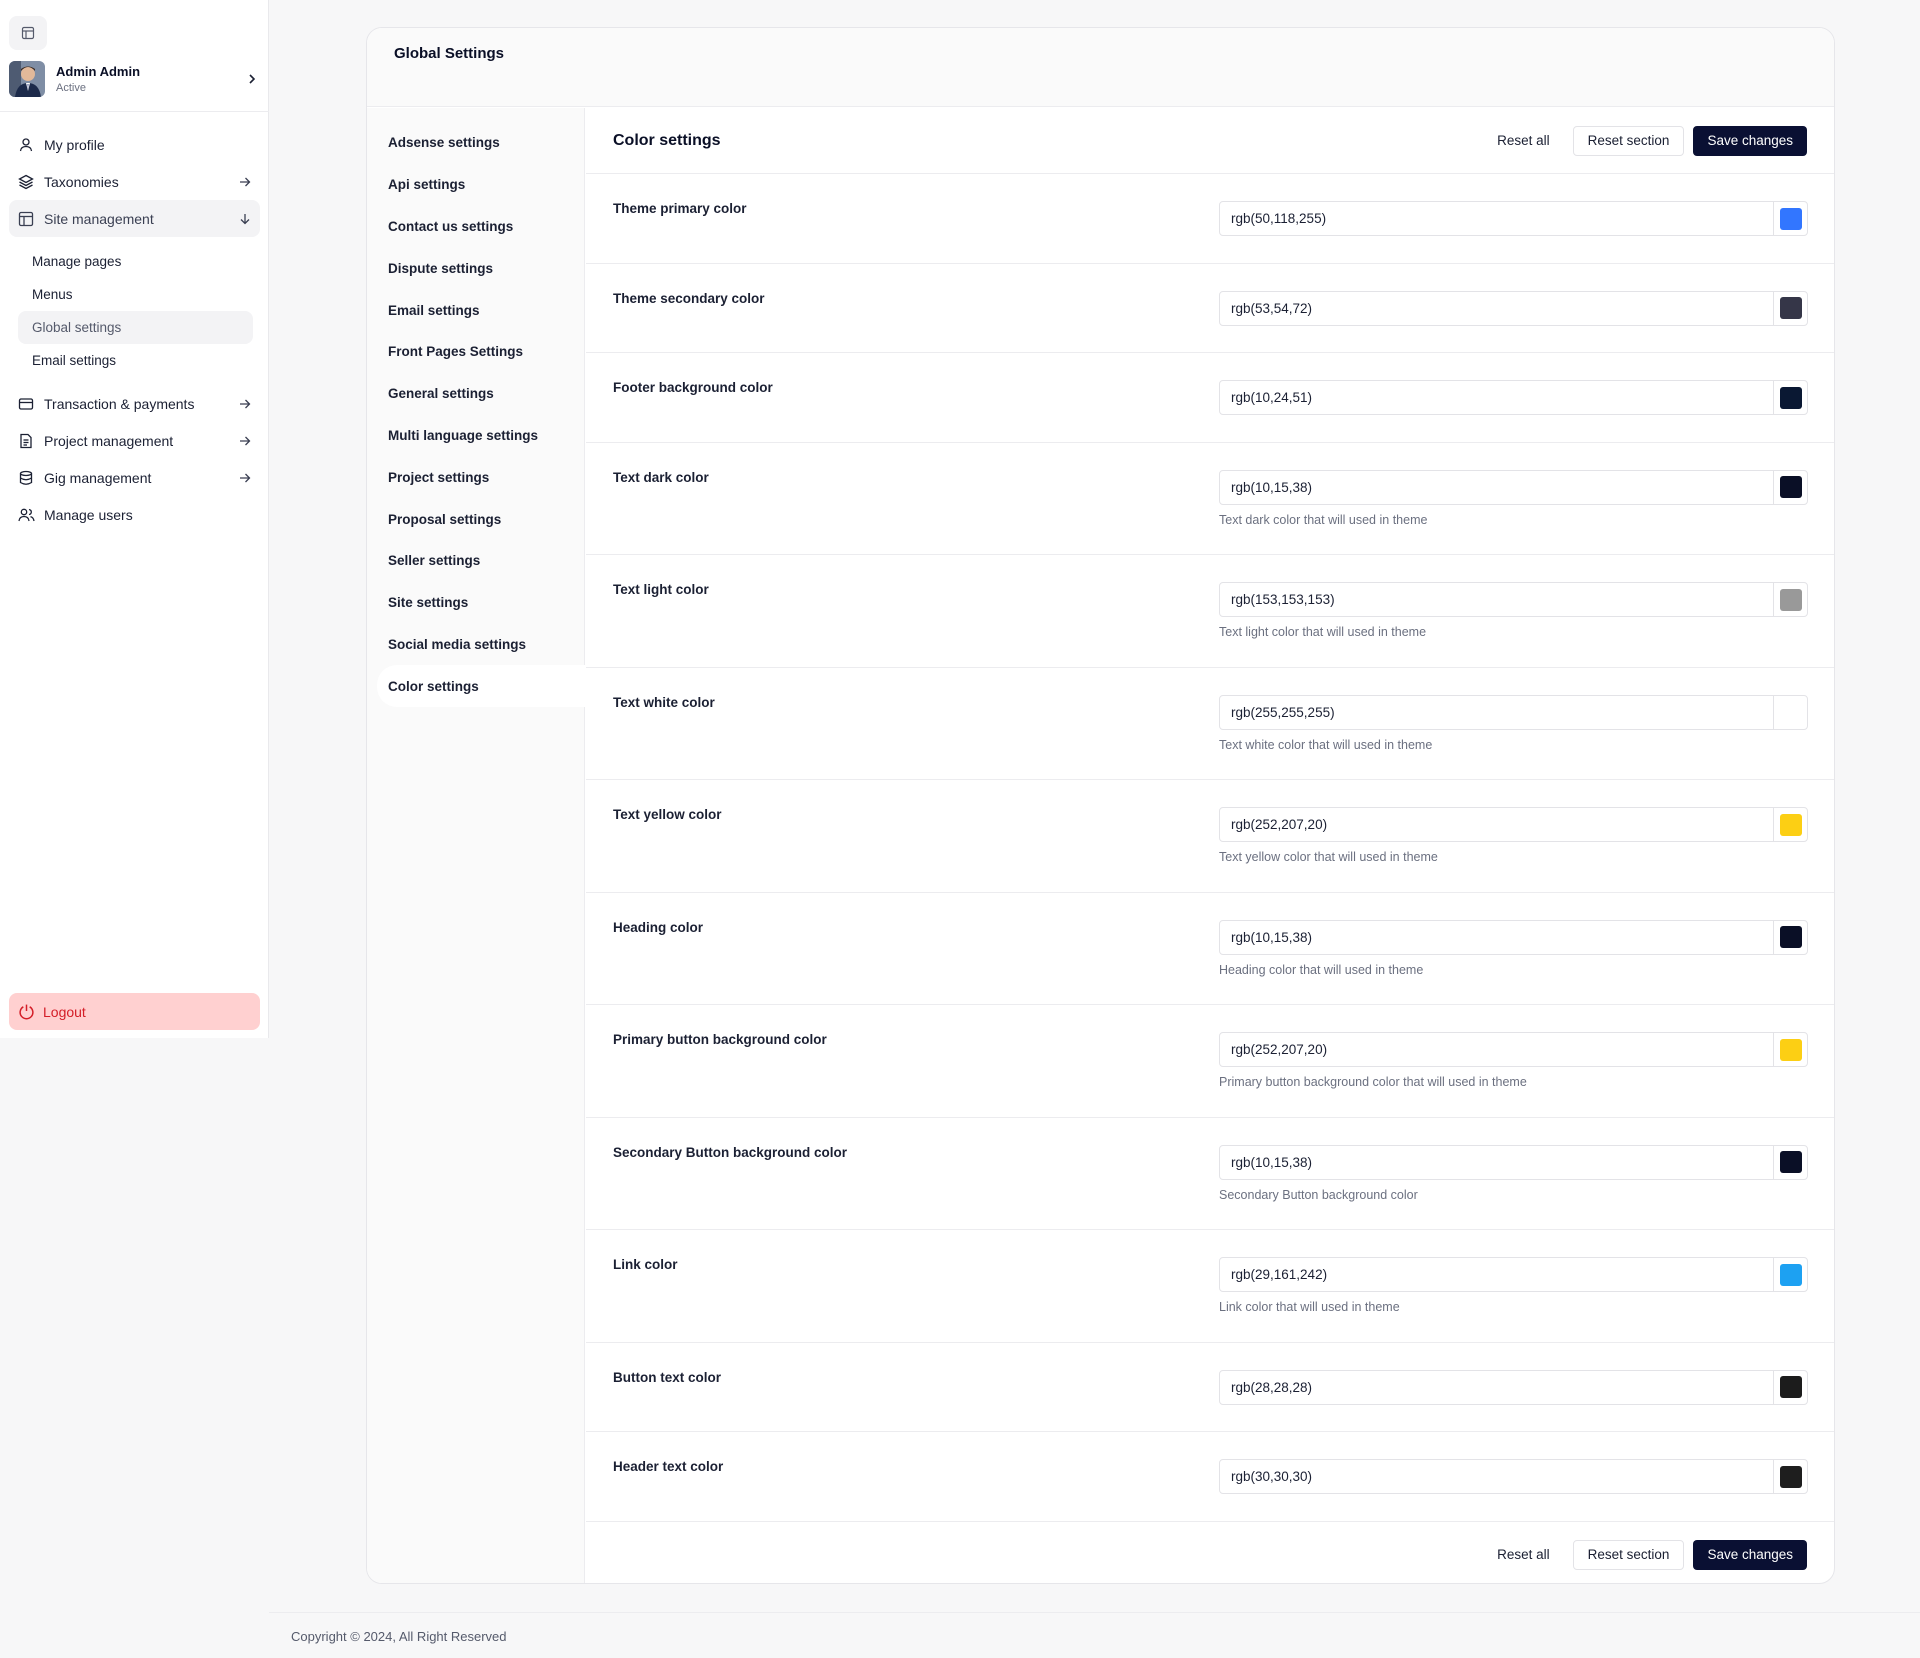  I want to click on arrow-right-icon, so click(245, 403).